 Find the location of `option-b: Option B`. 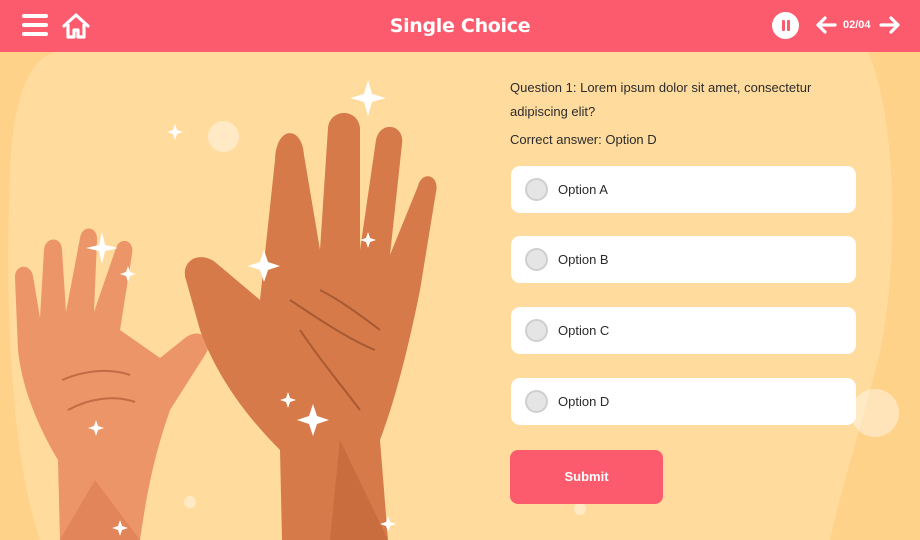

option-b: Option B is located at coordinates (683, 259).